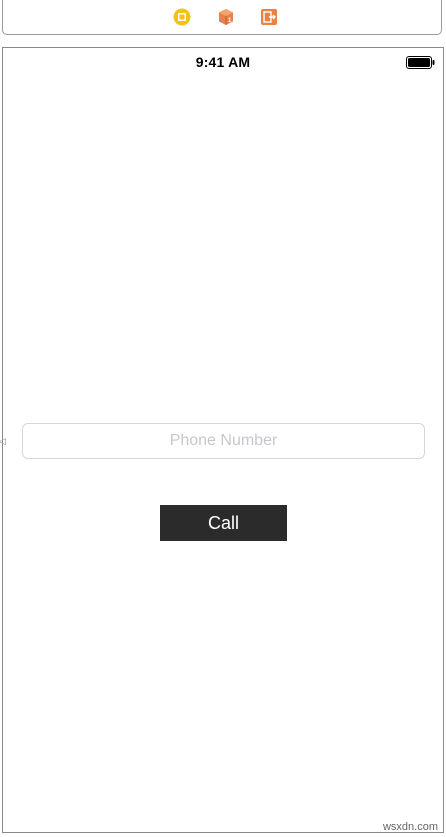  What do you see at coordinates (3, 441) in the screenshot?
I see `constraint-anchor-icon: ◁` at bounding box center [3, 441].